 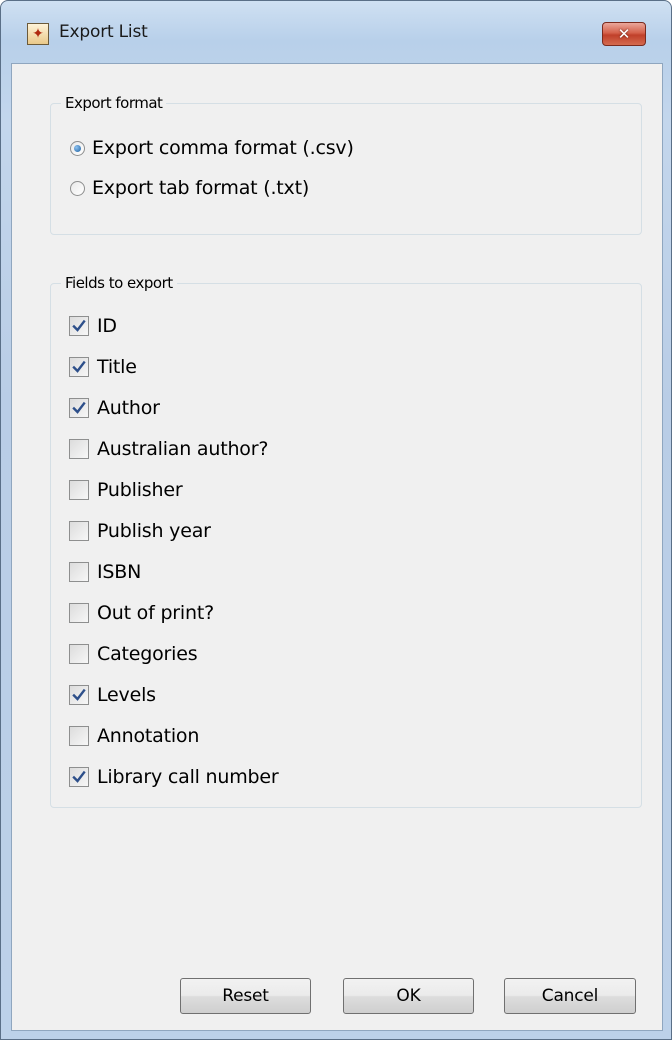 I want to click on fields-to-export-legend: Fields to export, so click(x=119, y=283).